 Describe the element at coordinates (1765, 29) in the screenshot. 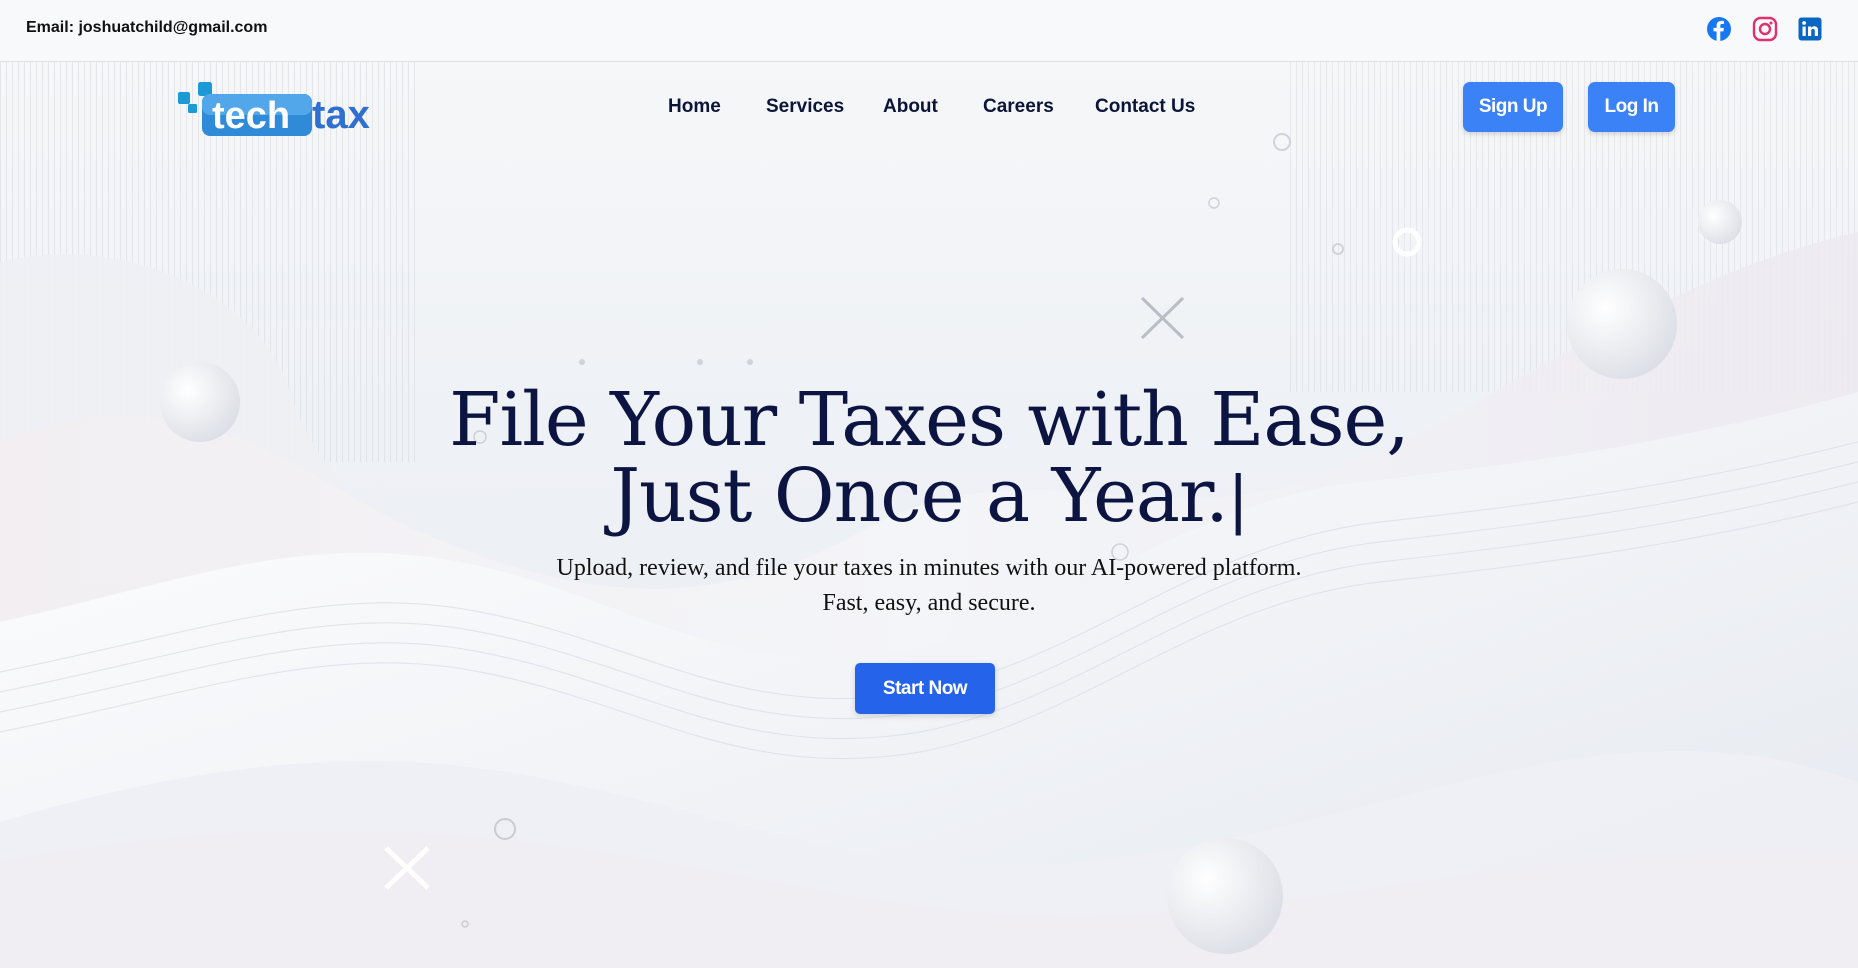

I see `instagram-icon` at that location.